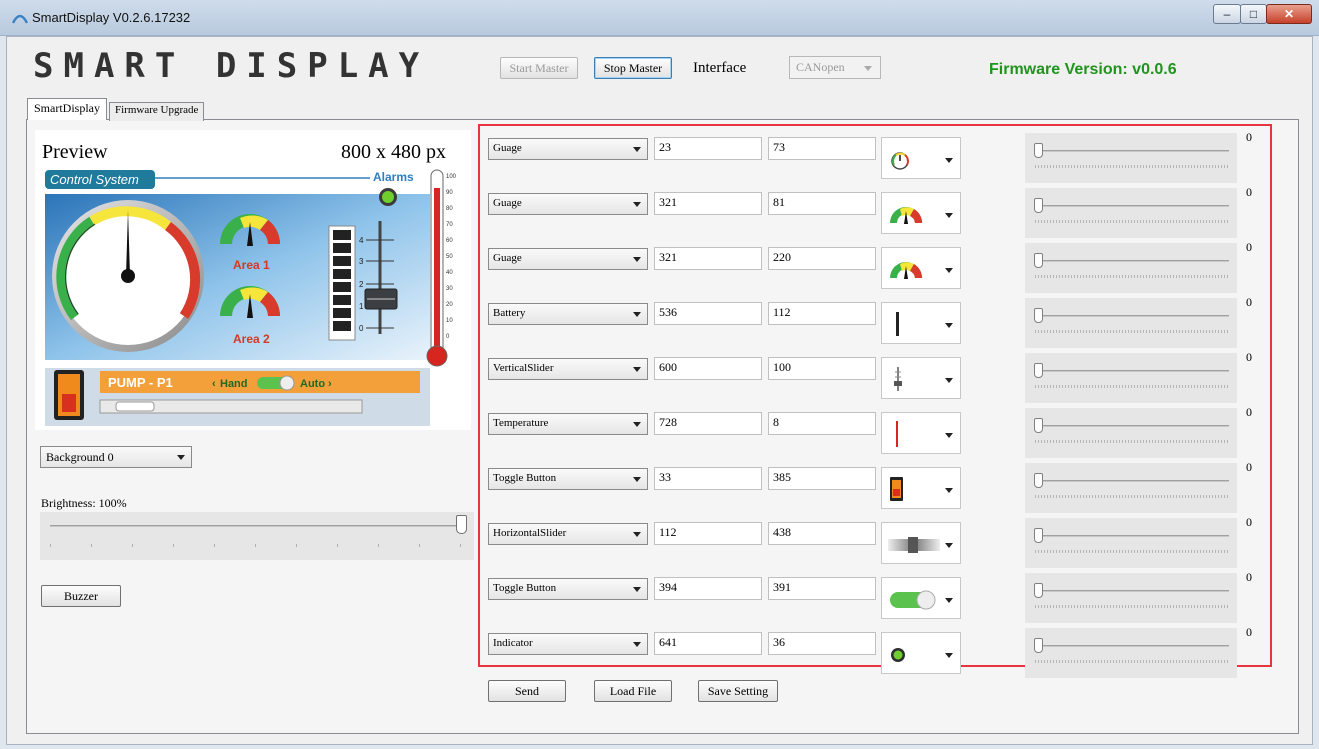 This screenshot has height=749, width=1319. I want to click on widget-row: Toggle Button 33 385 0, so click(875, 486).